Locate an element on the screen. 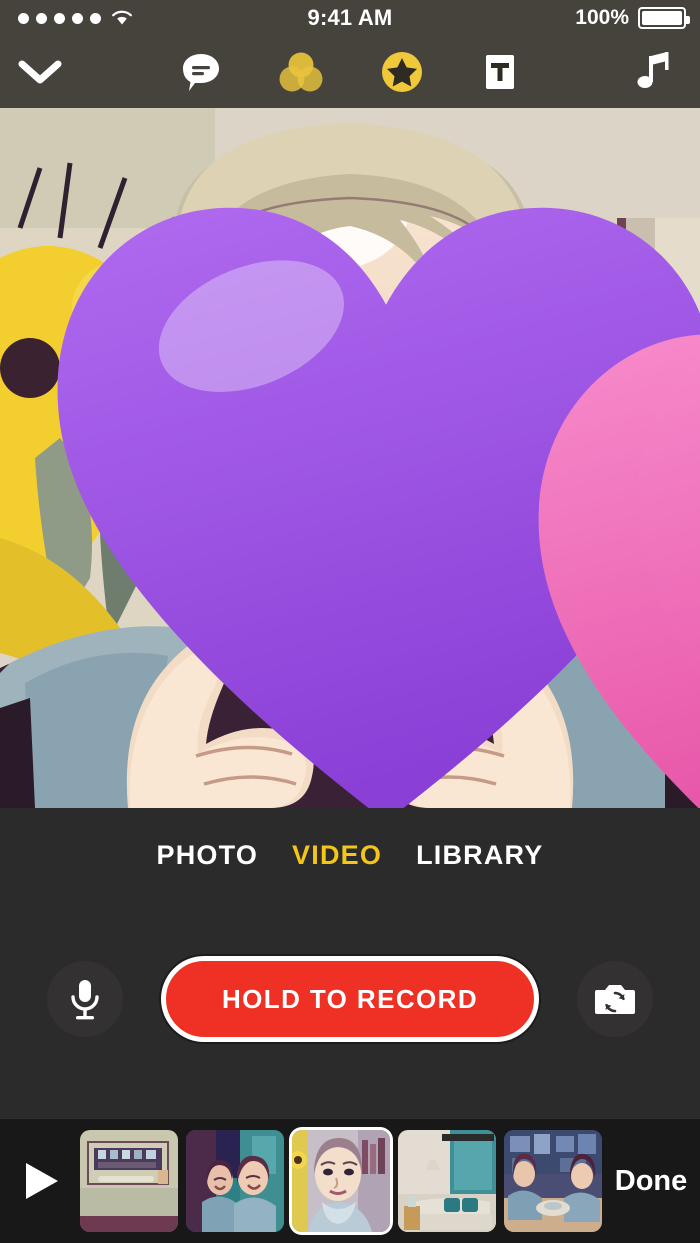 Image resolution: width=700 pixels, height=1243 pixels. stickers-button is located at coordinates (402, 72).